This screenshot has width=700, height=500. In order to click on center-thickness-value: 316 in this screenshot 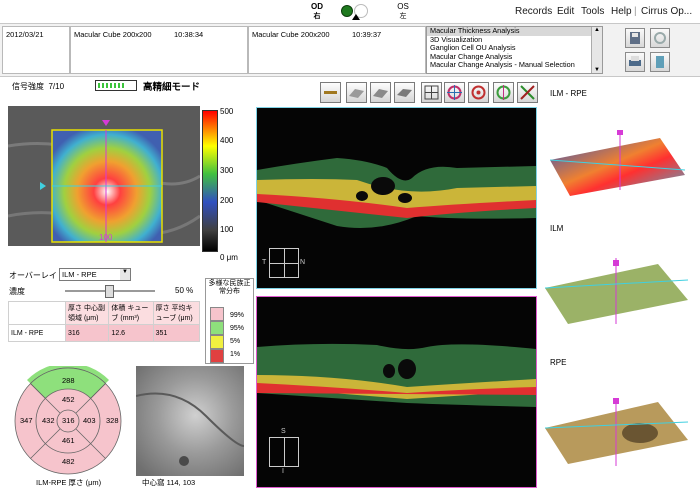, I will do `click(87, 333)`.